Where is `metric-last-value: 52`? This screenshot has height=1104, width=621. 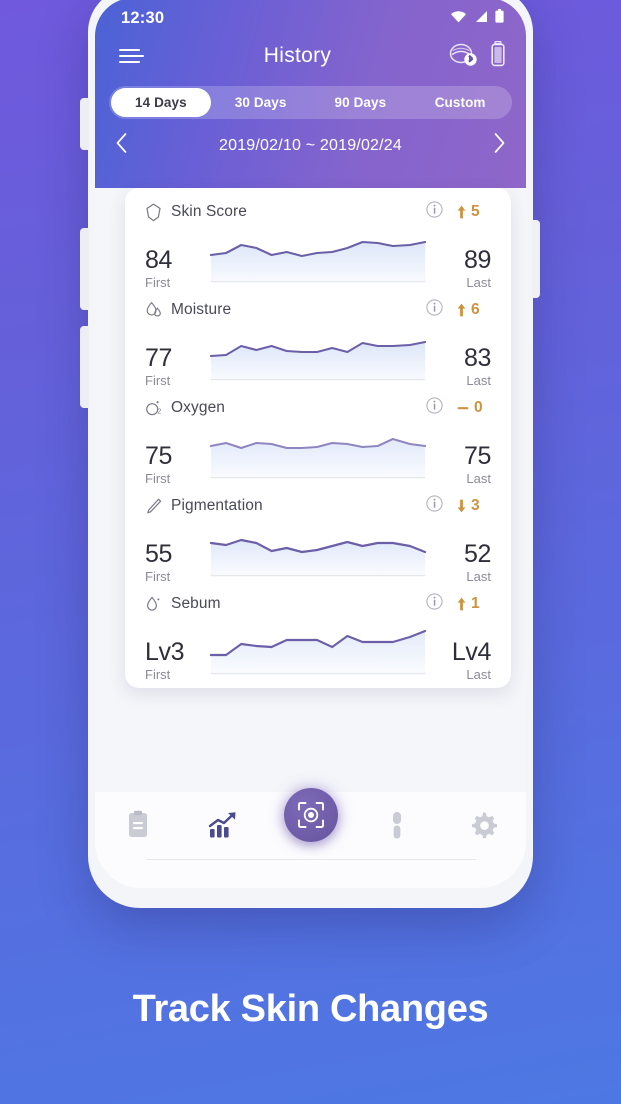
metric-last-value: 52 is located at coordinates (477, 553).